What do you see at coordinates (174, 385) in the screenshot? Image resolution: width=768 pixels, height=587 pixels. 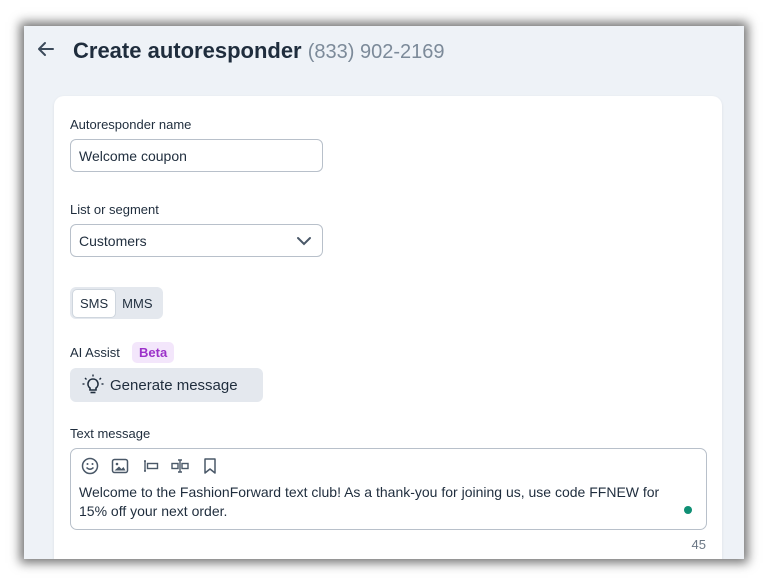 I see `generate-message-label: Generate message` at bounding box center [174, 385].